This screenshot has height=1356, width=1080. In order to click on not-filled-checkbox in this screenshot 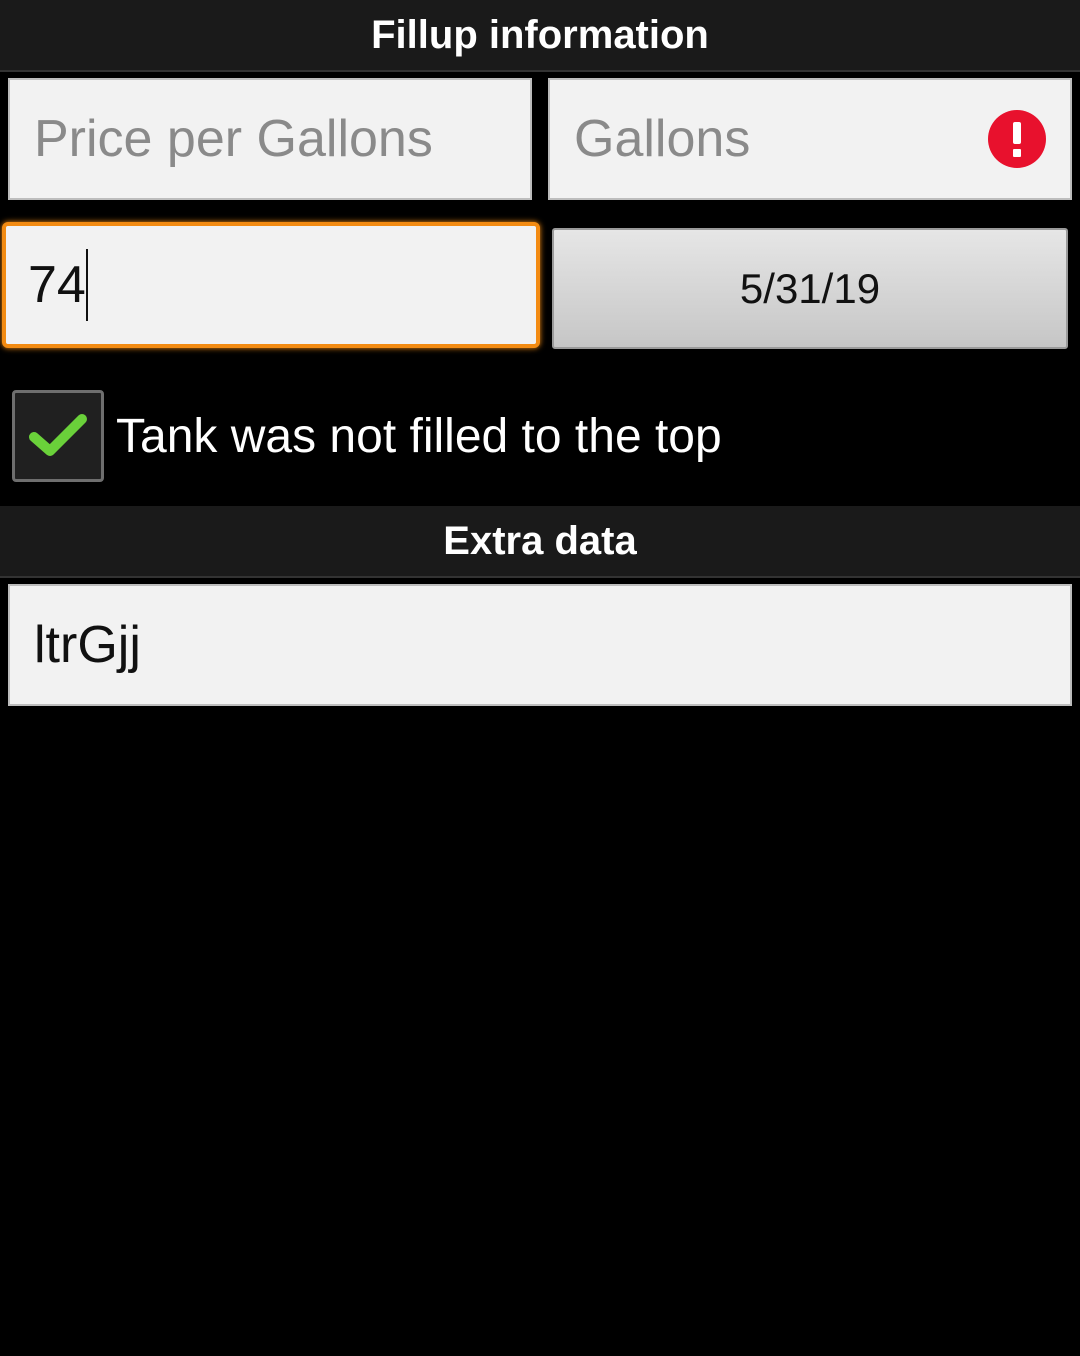, I will do `click(58, 436)`.